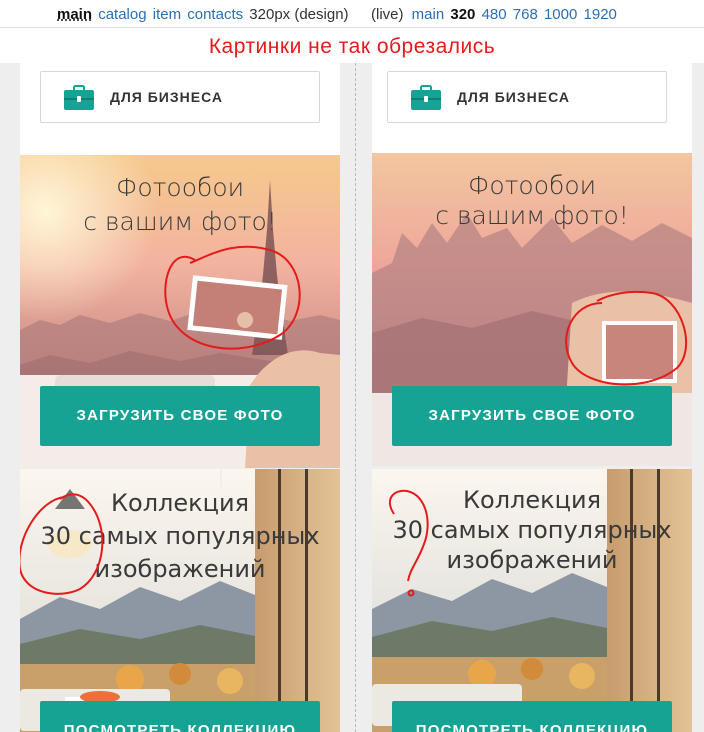 This screenshot has width=704, height=732. I want to click on nav-link-1000: 1000, so click(560, 14).